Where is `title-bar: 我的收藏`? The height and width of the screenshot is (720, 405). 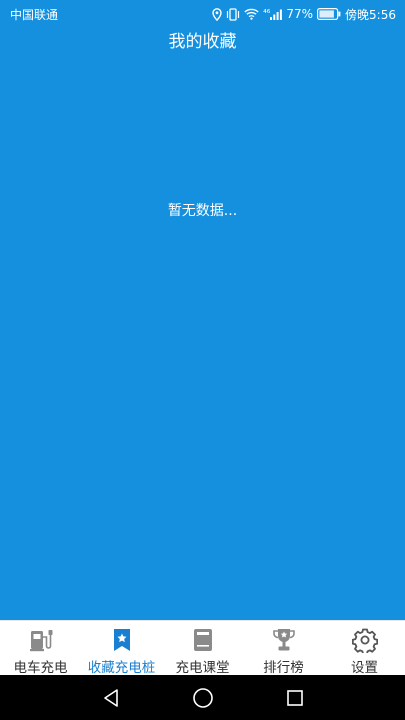 title-bar: 我的收藏 is located at coordinates (202, 39).